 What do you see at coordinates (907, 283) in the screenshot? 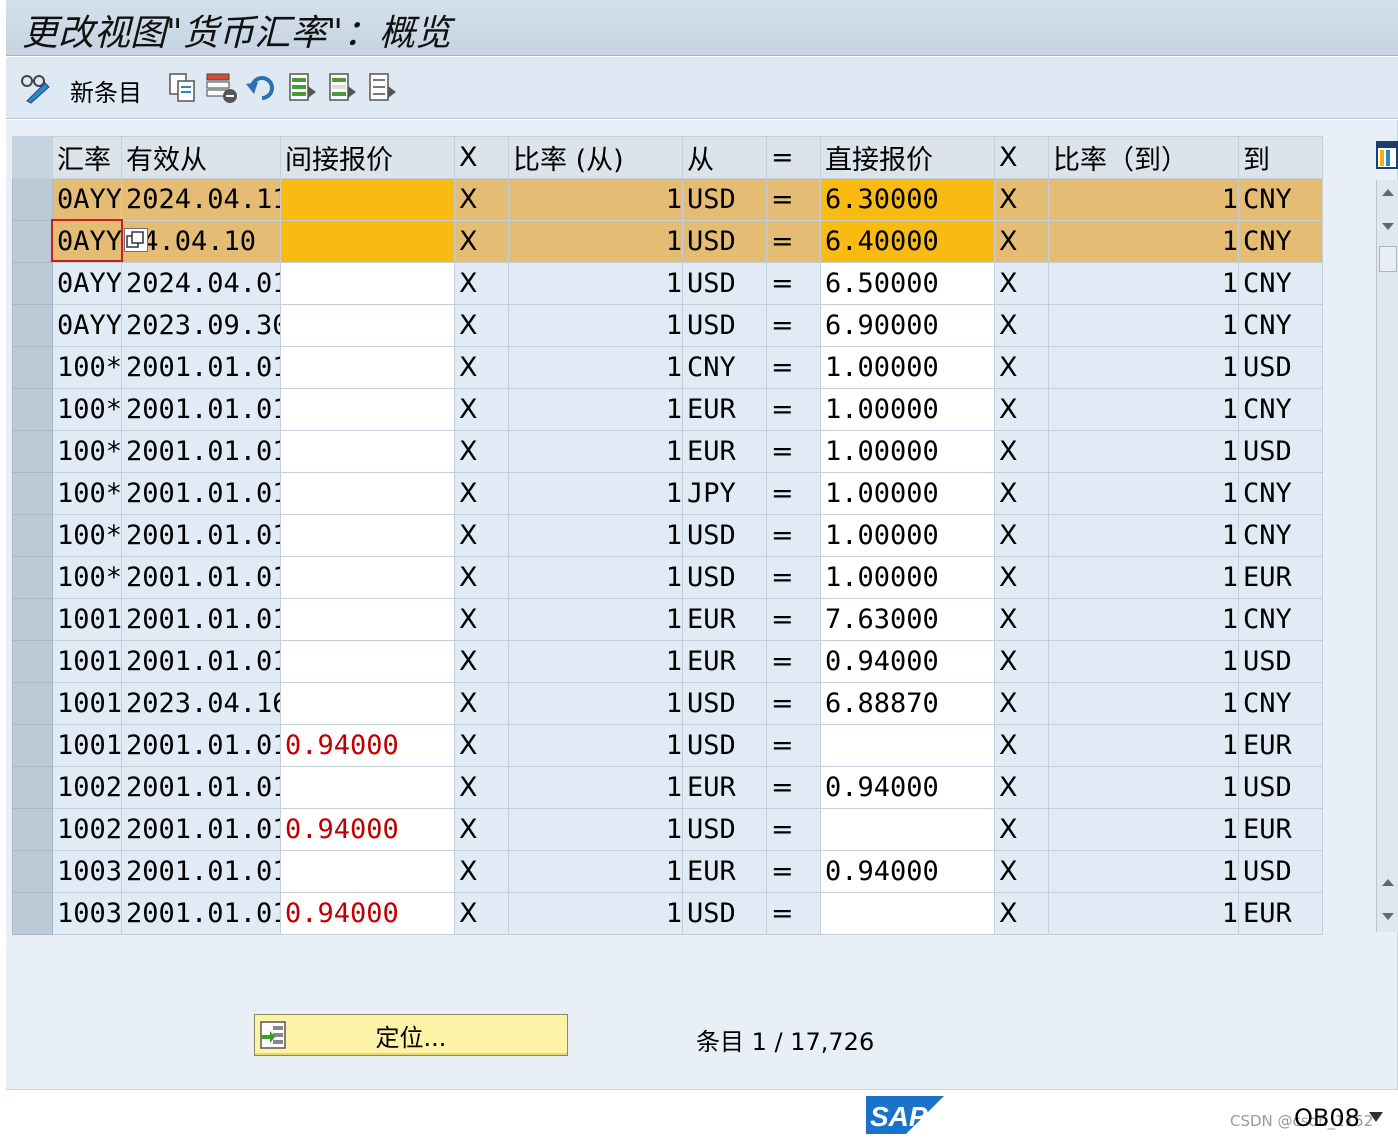
I see `direct-quote-cell: 6.50000` at bounding box center [907, 283].